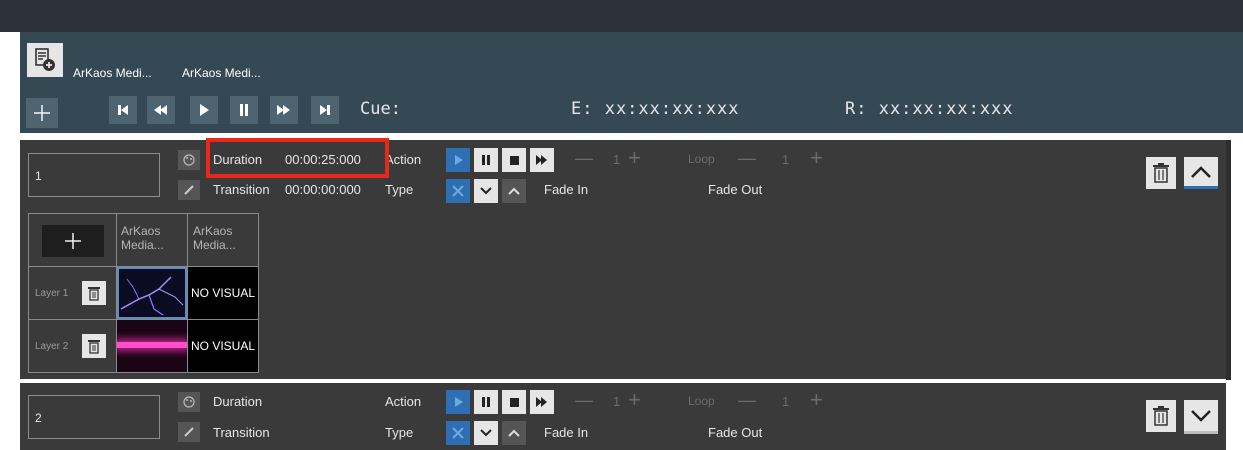 The image size is (1243, 450). Describe the element at coordinates (94, 175) in the screenshot. I see `cue-number-field: 1` at that location.